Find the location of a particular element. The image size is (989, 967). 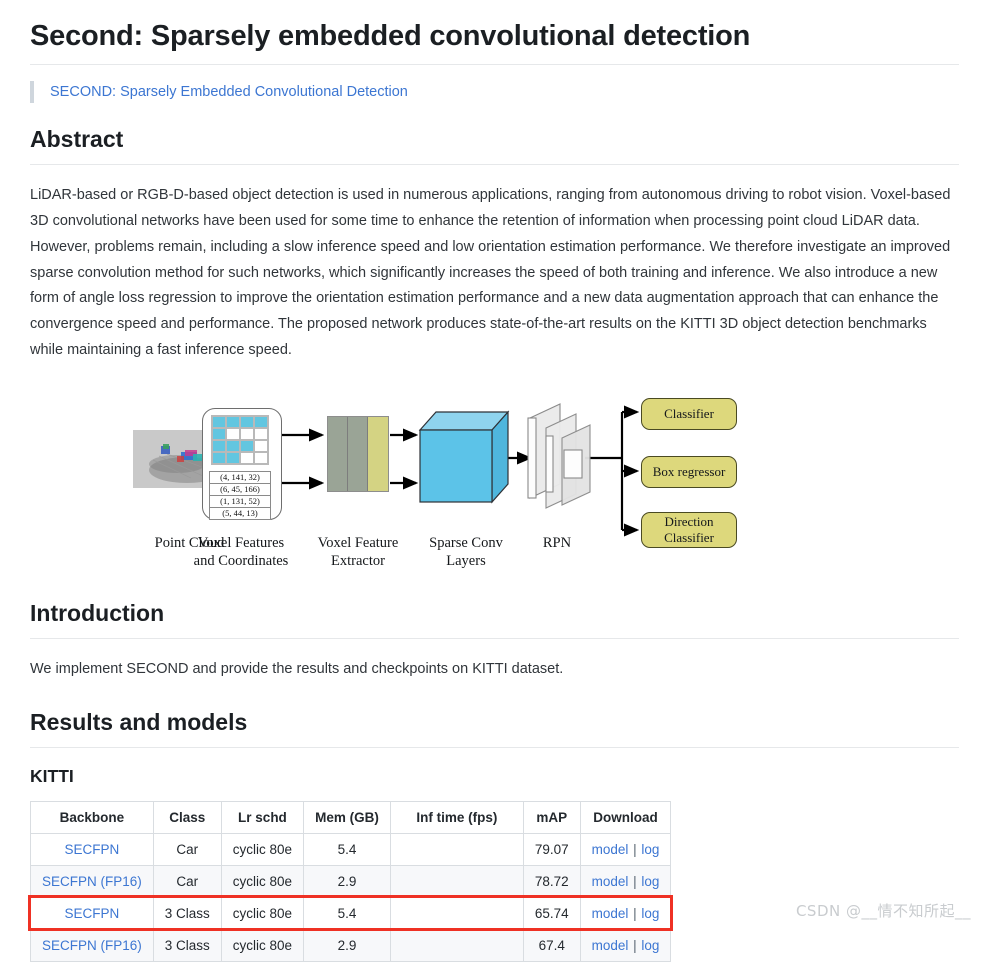

output-head-box-regressor: Box regressor is located at coordinates (689, 471).